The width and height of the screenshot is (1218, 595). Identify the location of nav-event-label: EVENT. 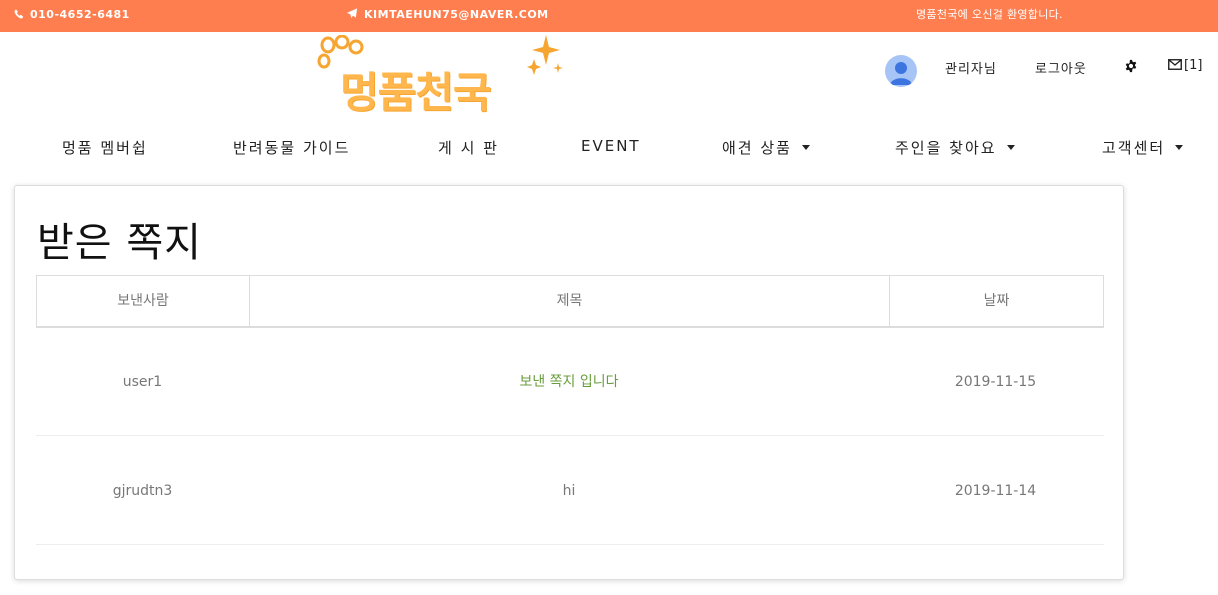
(611, 146).